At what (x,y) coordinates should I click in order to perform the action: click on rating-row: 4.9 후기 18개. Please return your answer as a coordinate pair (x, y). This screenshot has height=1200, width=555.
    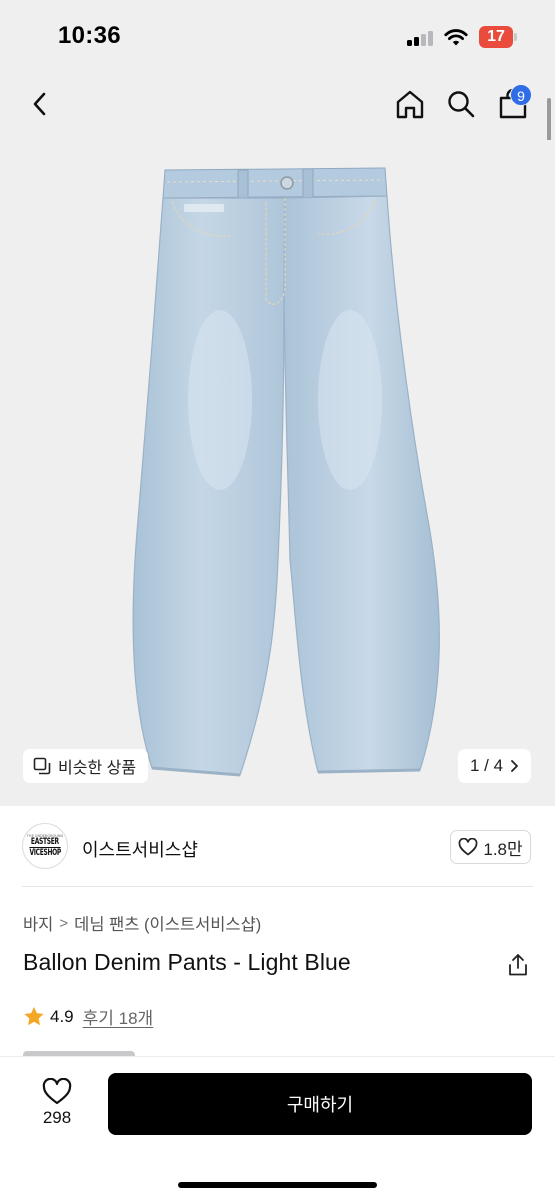
    Looking at the image, I should click on (88, 1016).